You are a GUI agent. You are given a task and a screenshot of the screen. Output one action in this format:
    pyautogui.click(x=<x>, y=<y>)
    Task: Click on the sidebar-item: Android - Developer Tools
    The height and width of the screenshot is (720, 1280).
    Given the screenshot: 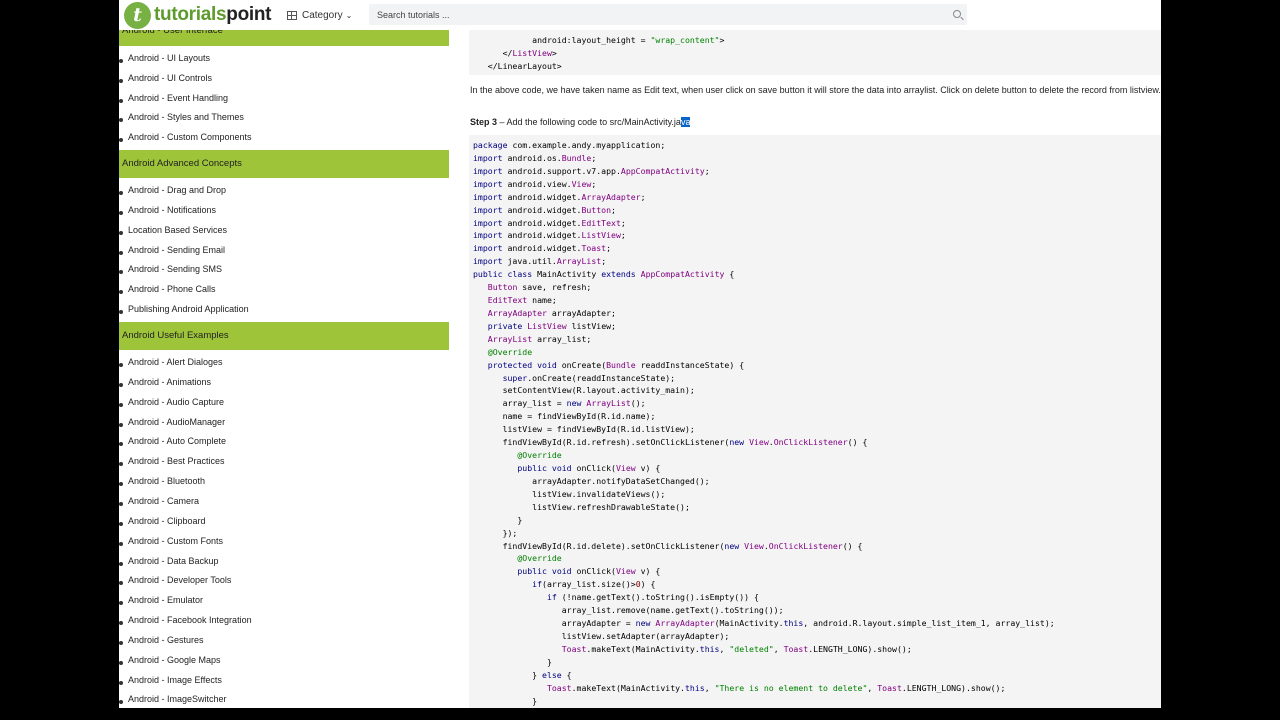 What is the action you would take?
    pyautogui.click(x=175, y=580)
    